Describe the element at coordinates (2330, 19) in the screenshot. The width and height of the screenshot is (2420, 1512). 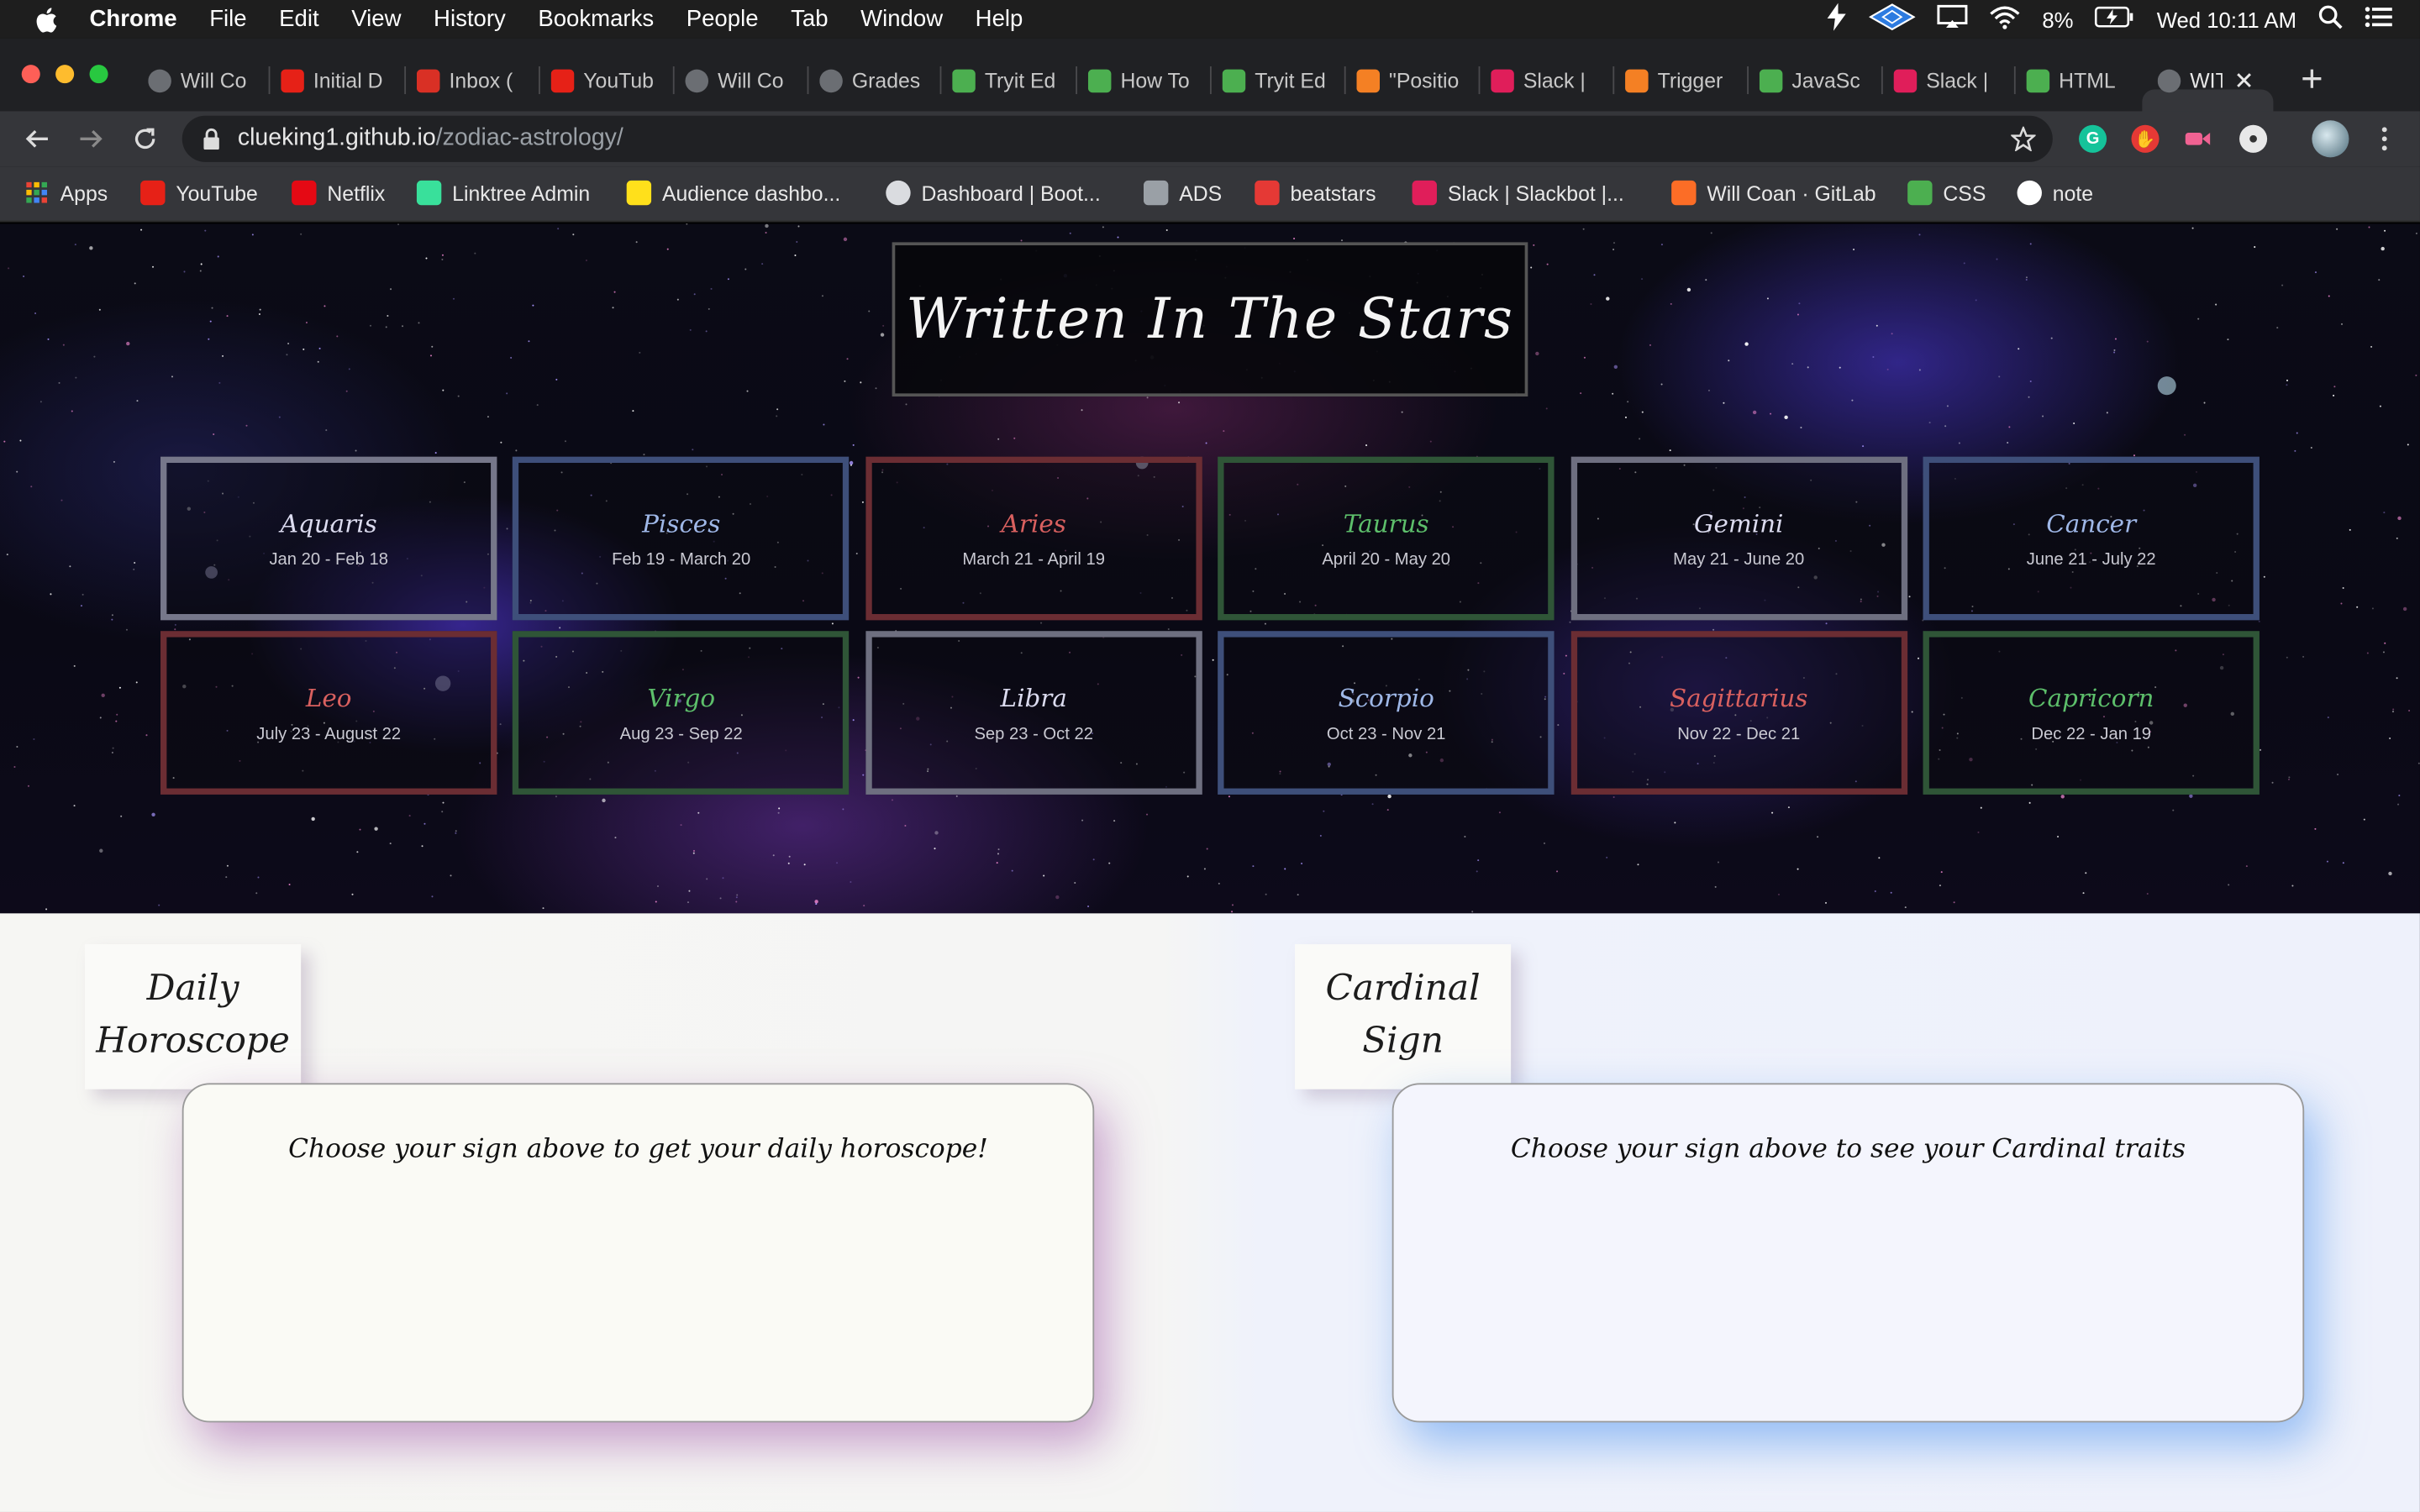
I see `spotlight-search-icon` at that location.